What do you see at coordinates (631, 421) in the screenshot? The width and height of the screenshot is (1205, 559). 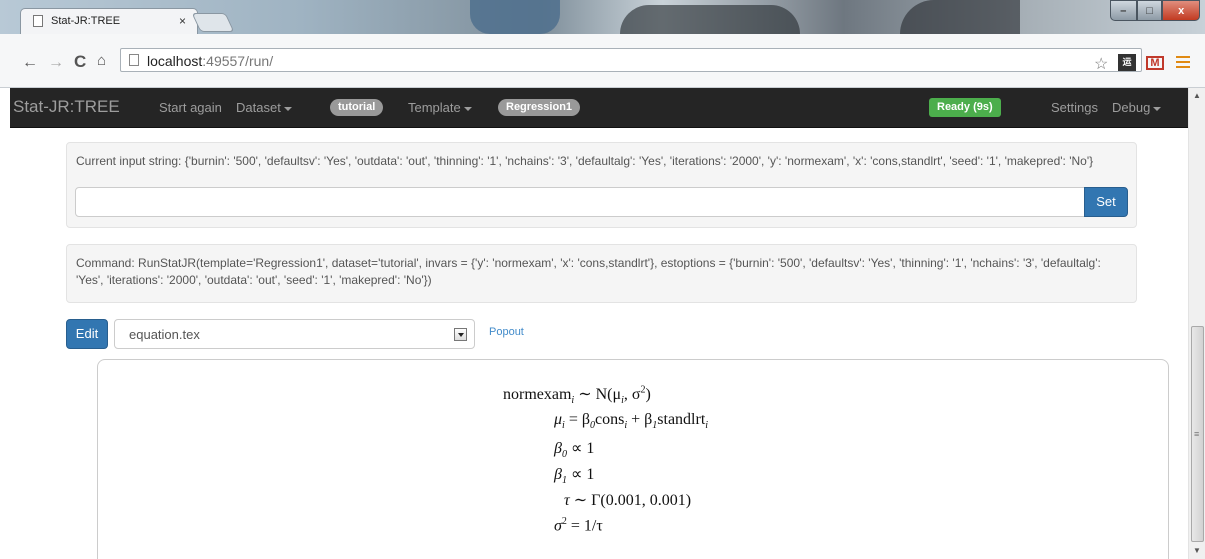 I see `equation-line-2: μi = β0consi + β1standlrti` at bounding box center [631, 421].